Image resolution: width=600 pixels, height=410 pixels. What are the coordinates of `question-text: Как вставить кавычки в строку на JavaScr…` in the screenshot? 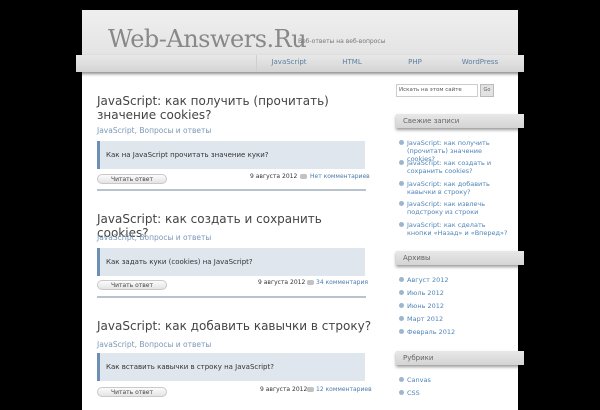 It's located at (190, 367).